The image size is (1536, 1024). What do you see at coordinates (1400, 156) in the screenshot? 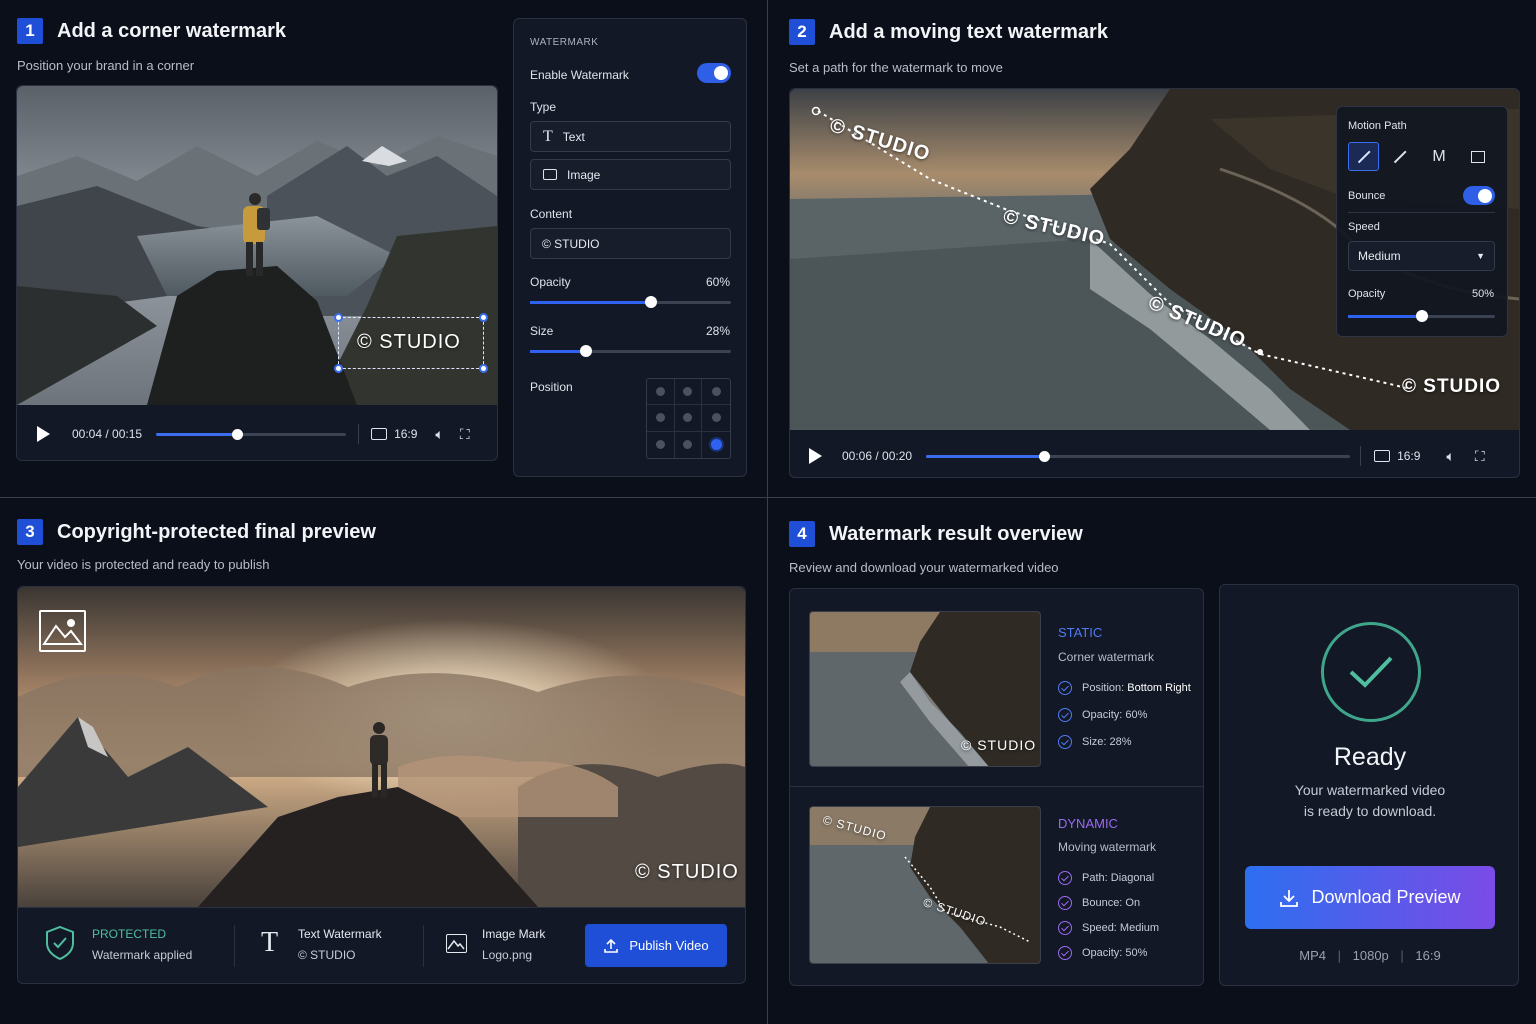
I see `path-line-button` at bounding box center [1400, 156].